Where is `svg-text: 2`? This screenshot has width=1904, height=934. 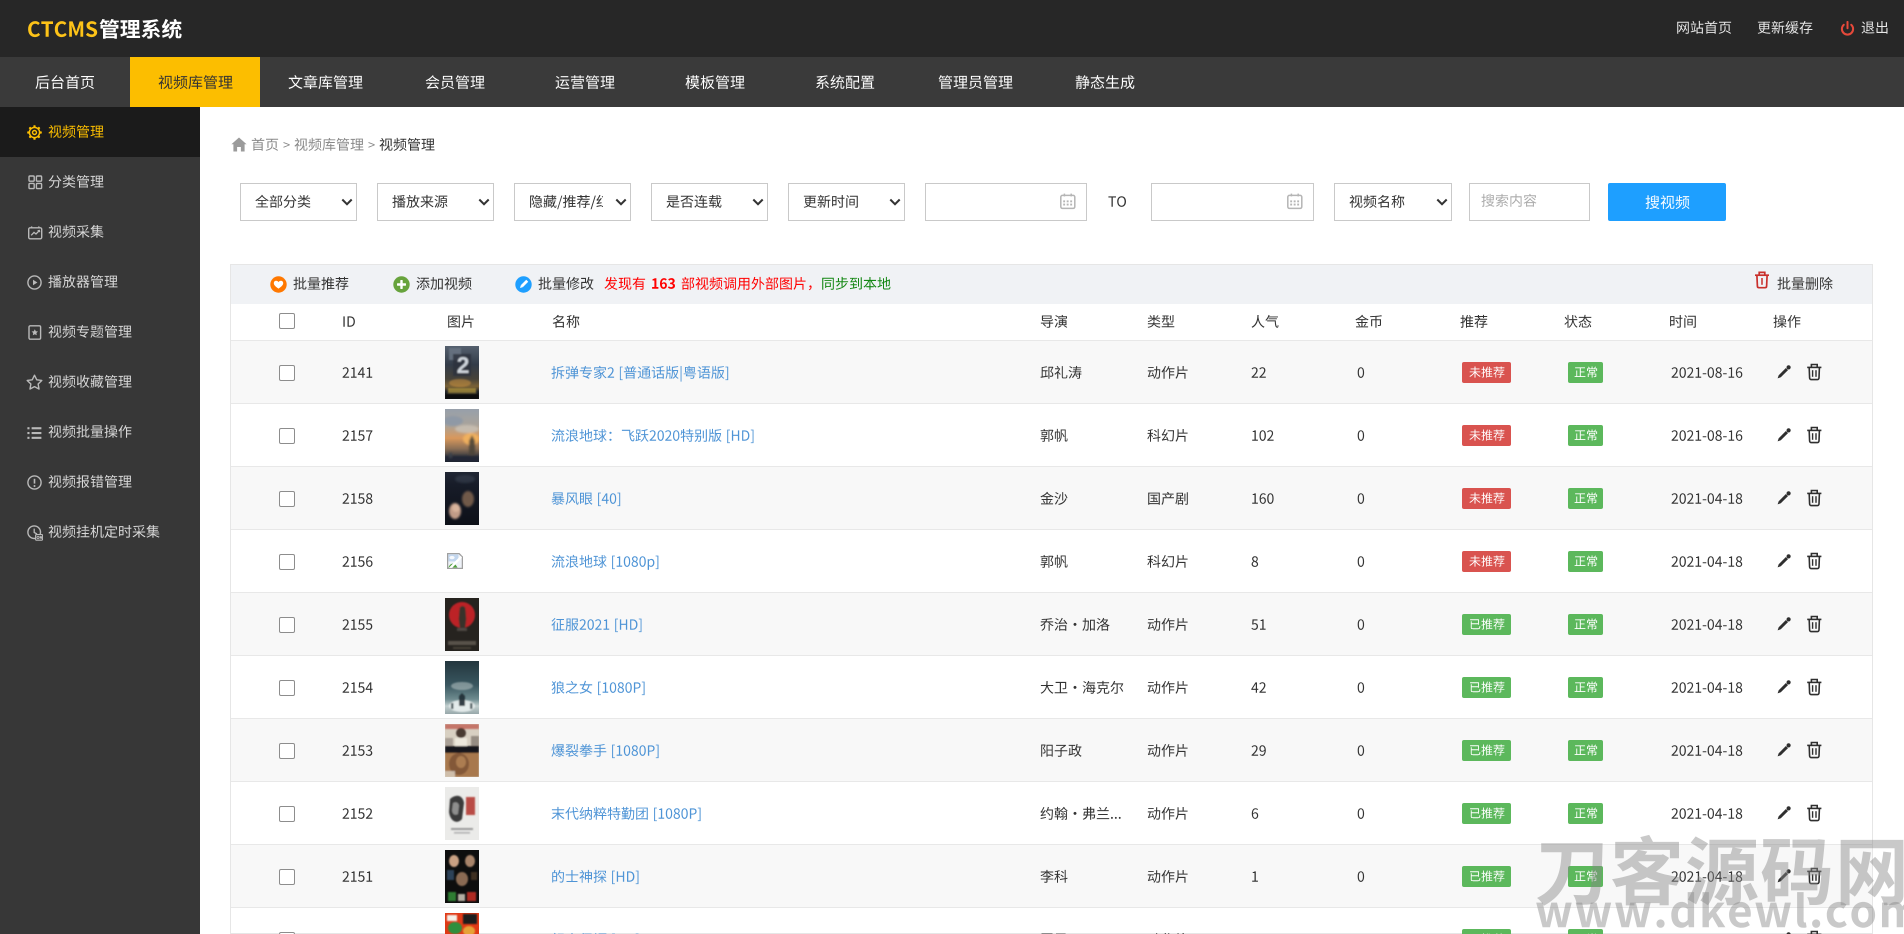
svg-text: 2 is located at coordinates (463, 365).